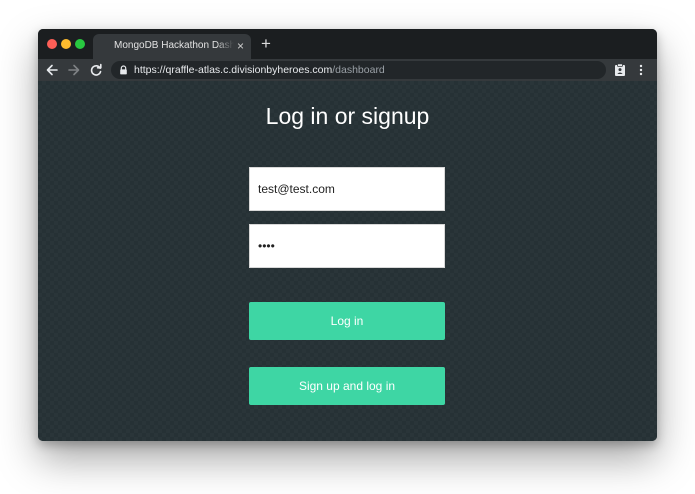 This screenshot has height=494, width=695. What do you see at coordinates (347, 44) in the screenshot?
I see `tab-strip: MongoDB Hackathon Dashboard × +` at bounding box center [347, 44].